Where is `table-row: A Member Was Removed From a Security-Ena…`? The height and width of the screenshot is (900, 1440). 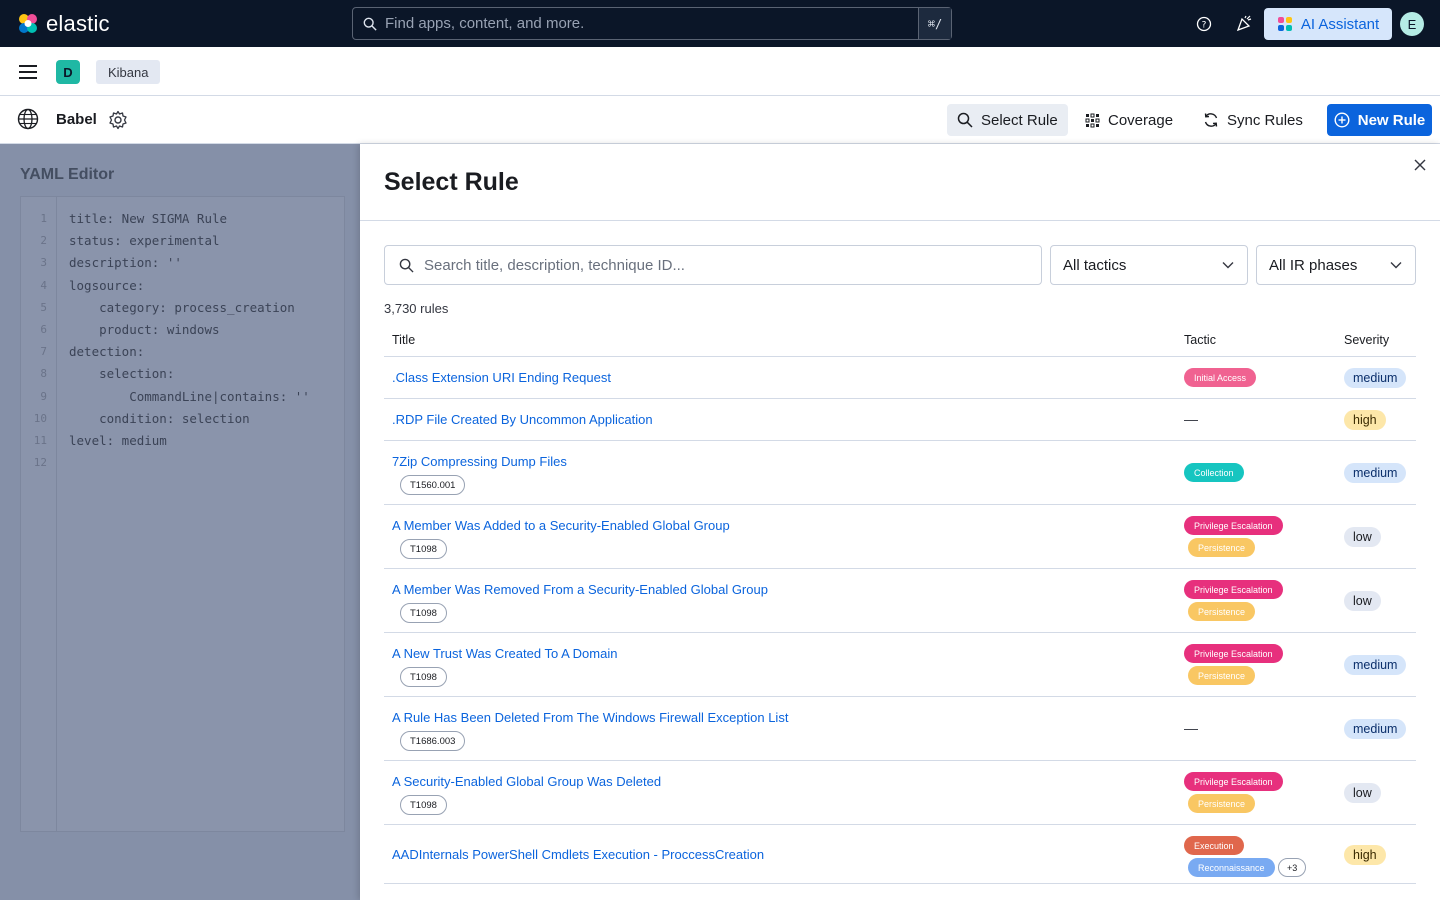
table-row: A Member Was Removed From a Security-Ena… is located at coordinates (900, 601).